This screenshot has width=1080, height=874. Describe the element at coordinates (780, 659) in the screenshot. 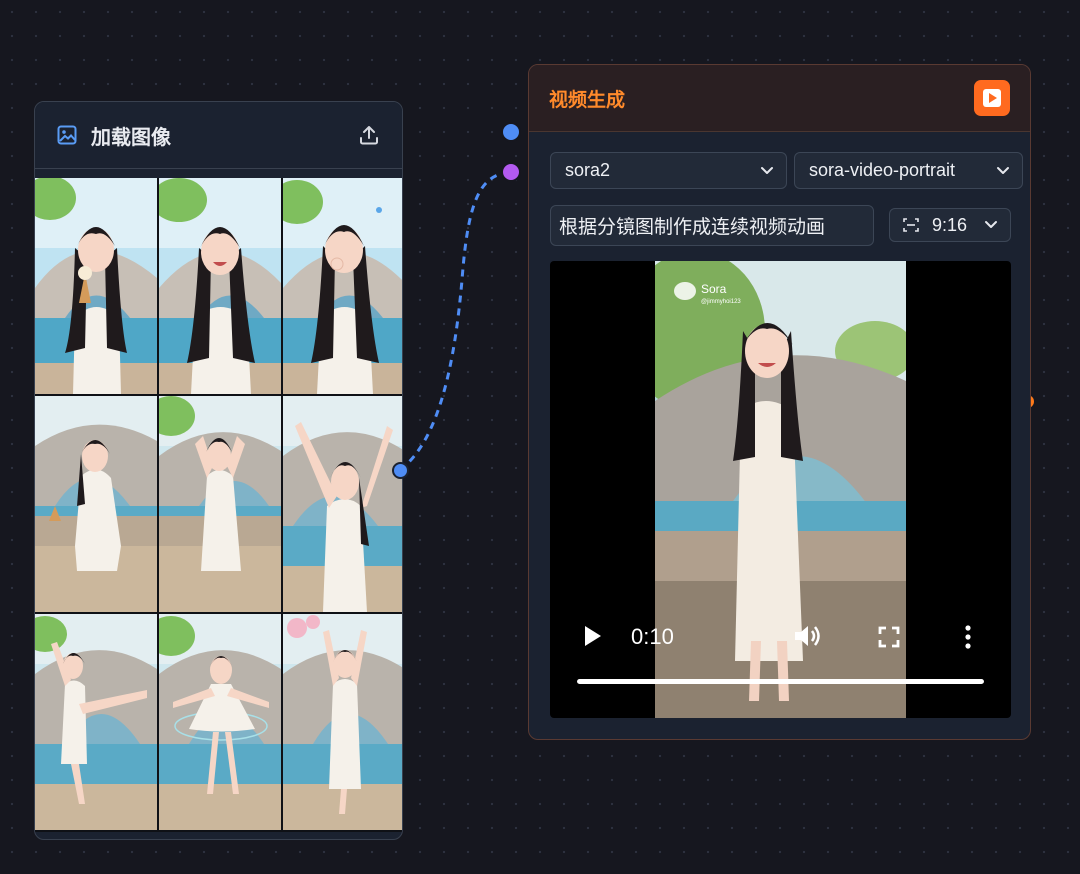

I see `video-controls: 0:10` at that location.